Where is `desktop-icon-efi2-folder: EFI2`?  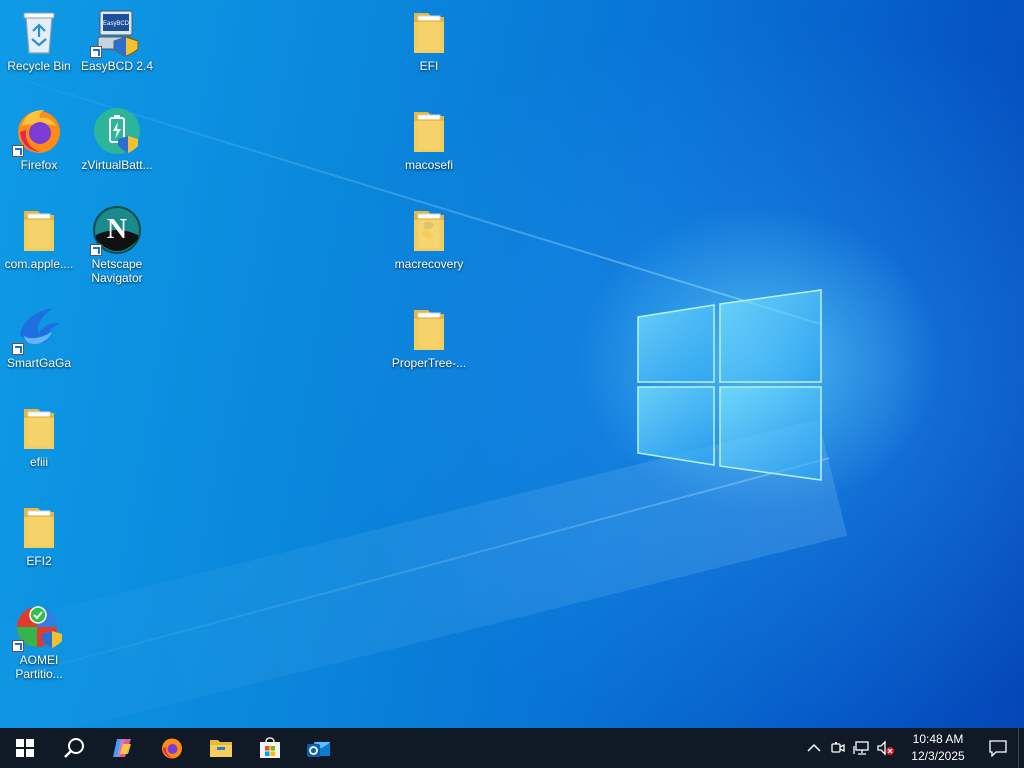
desktop-icon-efi2-folder: EFI2 is located at coordinates (39, 535).